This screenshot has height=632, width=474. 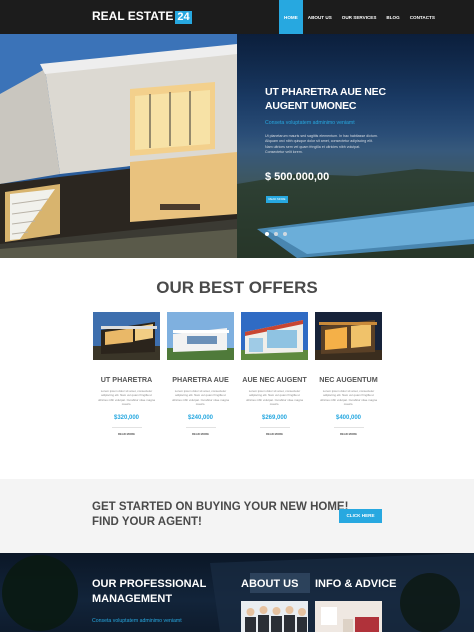 I want to click on cta-click-here-button: CLICK HERE, so click(x=360, y=516).